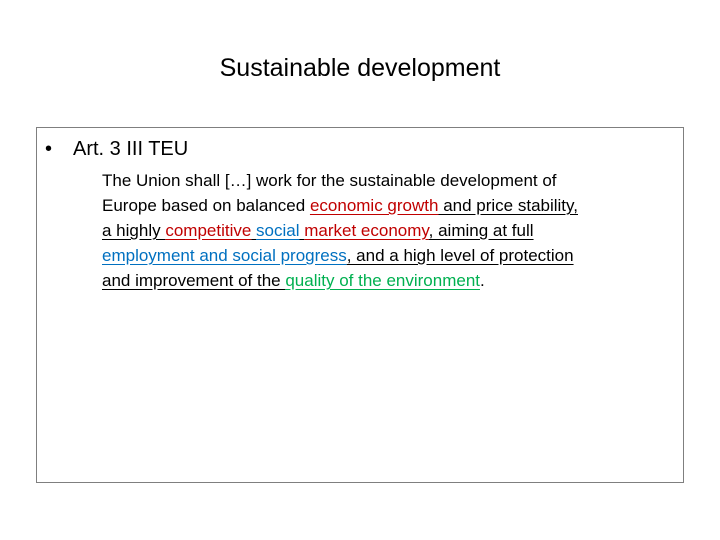  I want to click on quote-segment: , aiming at full, so click(481, 230).